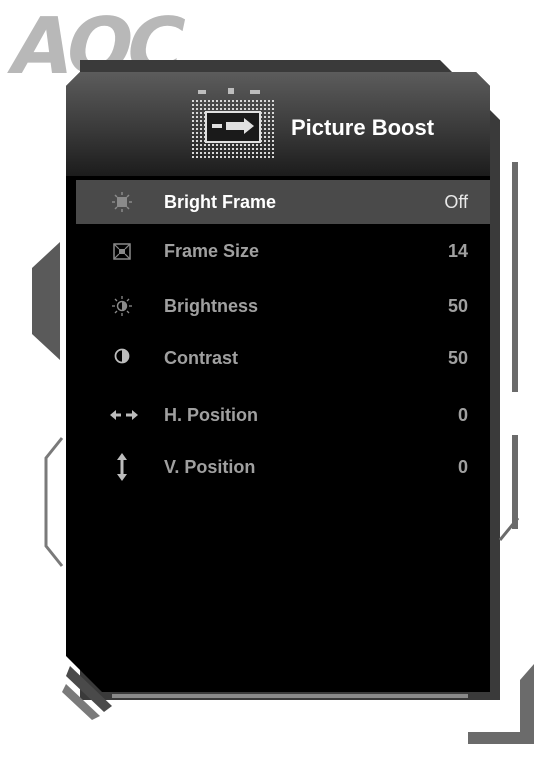  What do you see at coordinates (283, 415) in the screenshot?
I see `menu-item-h-position: H. Position 0` at bounding box center [283, 415].